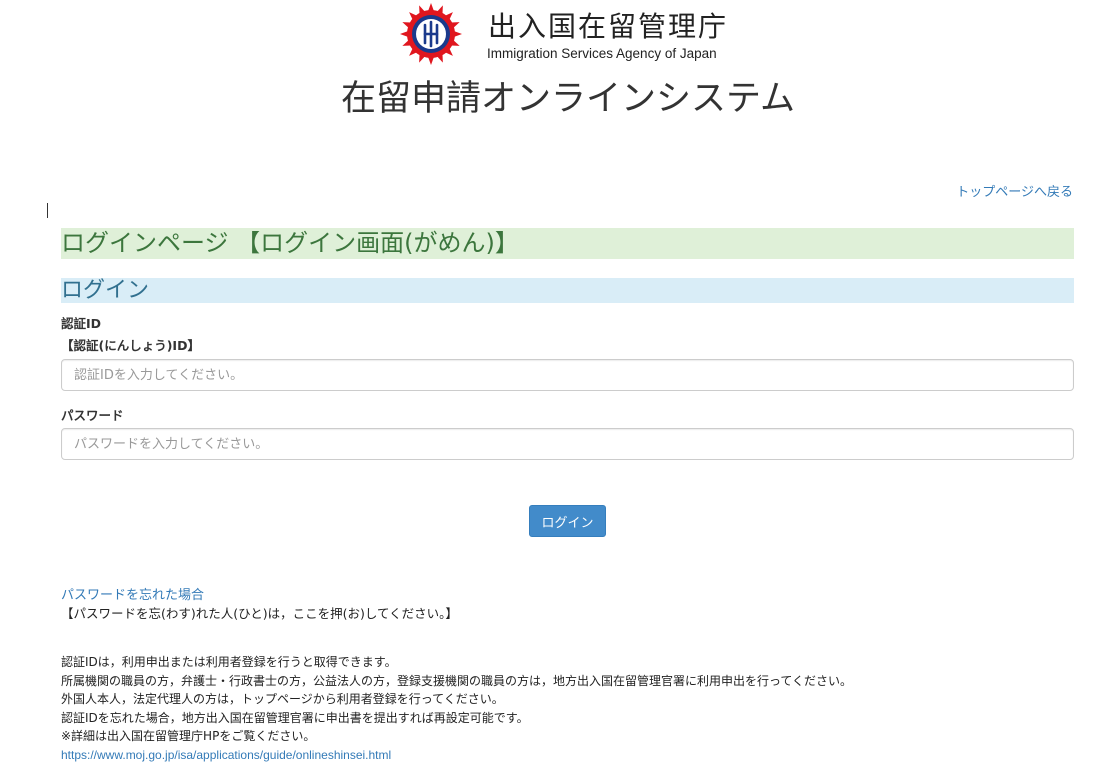  What do you see at coordinates (295, 717) in the screenshot?
I see `note-line: 認証IDを忘れた場合，地方出入国在留管理官署に申出書を提出すれば再設定可能です。` at bounding box center [295, 717].